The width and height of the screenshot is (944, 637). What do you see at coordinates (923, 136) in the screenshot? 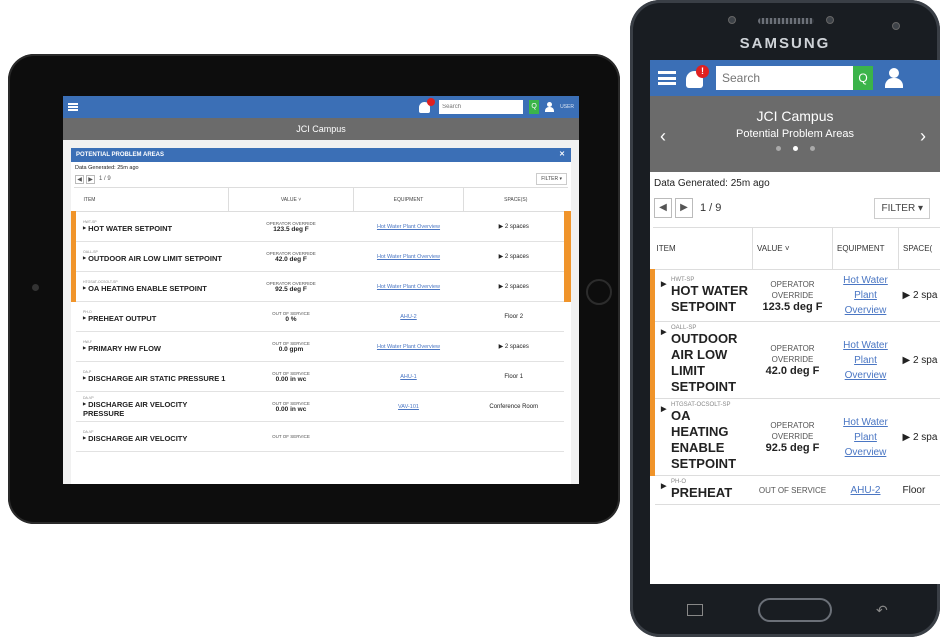
I see `carousel-next-icon: ›` at bounding box center [923, 136].